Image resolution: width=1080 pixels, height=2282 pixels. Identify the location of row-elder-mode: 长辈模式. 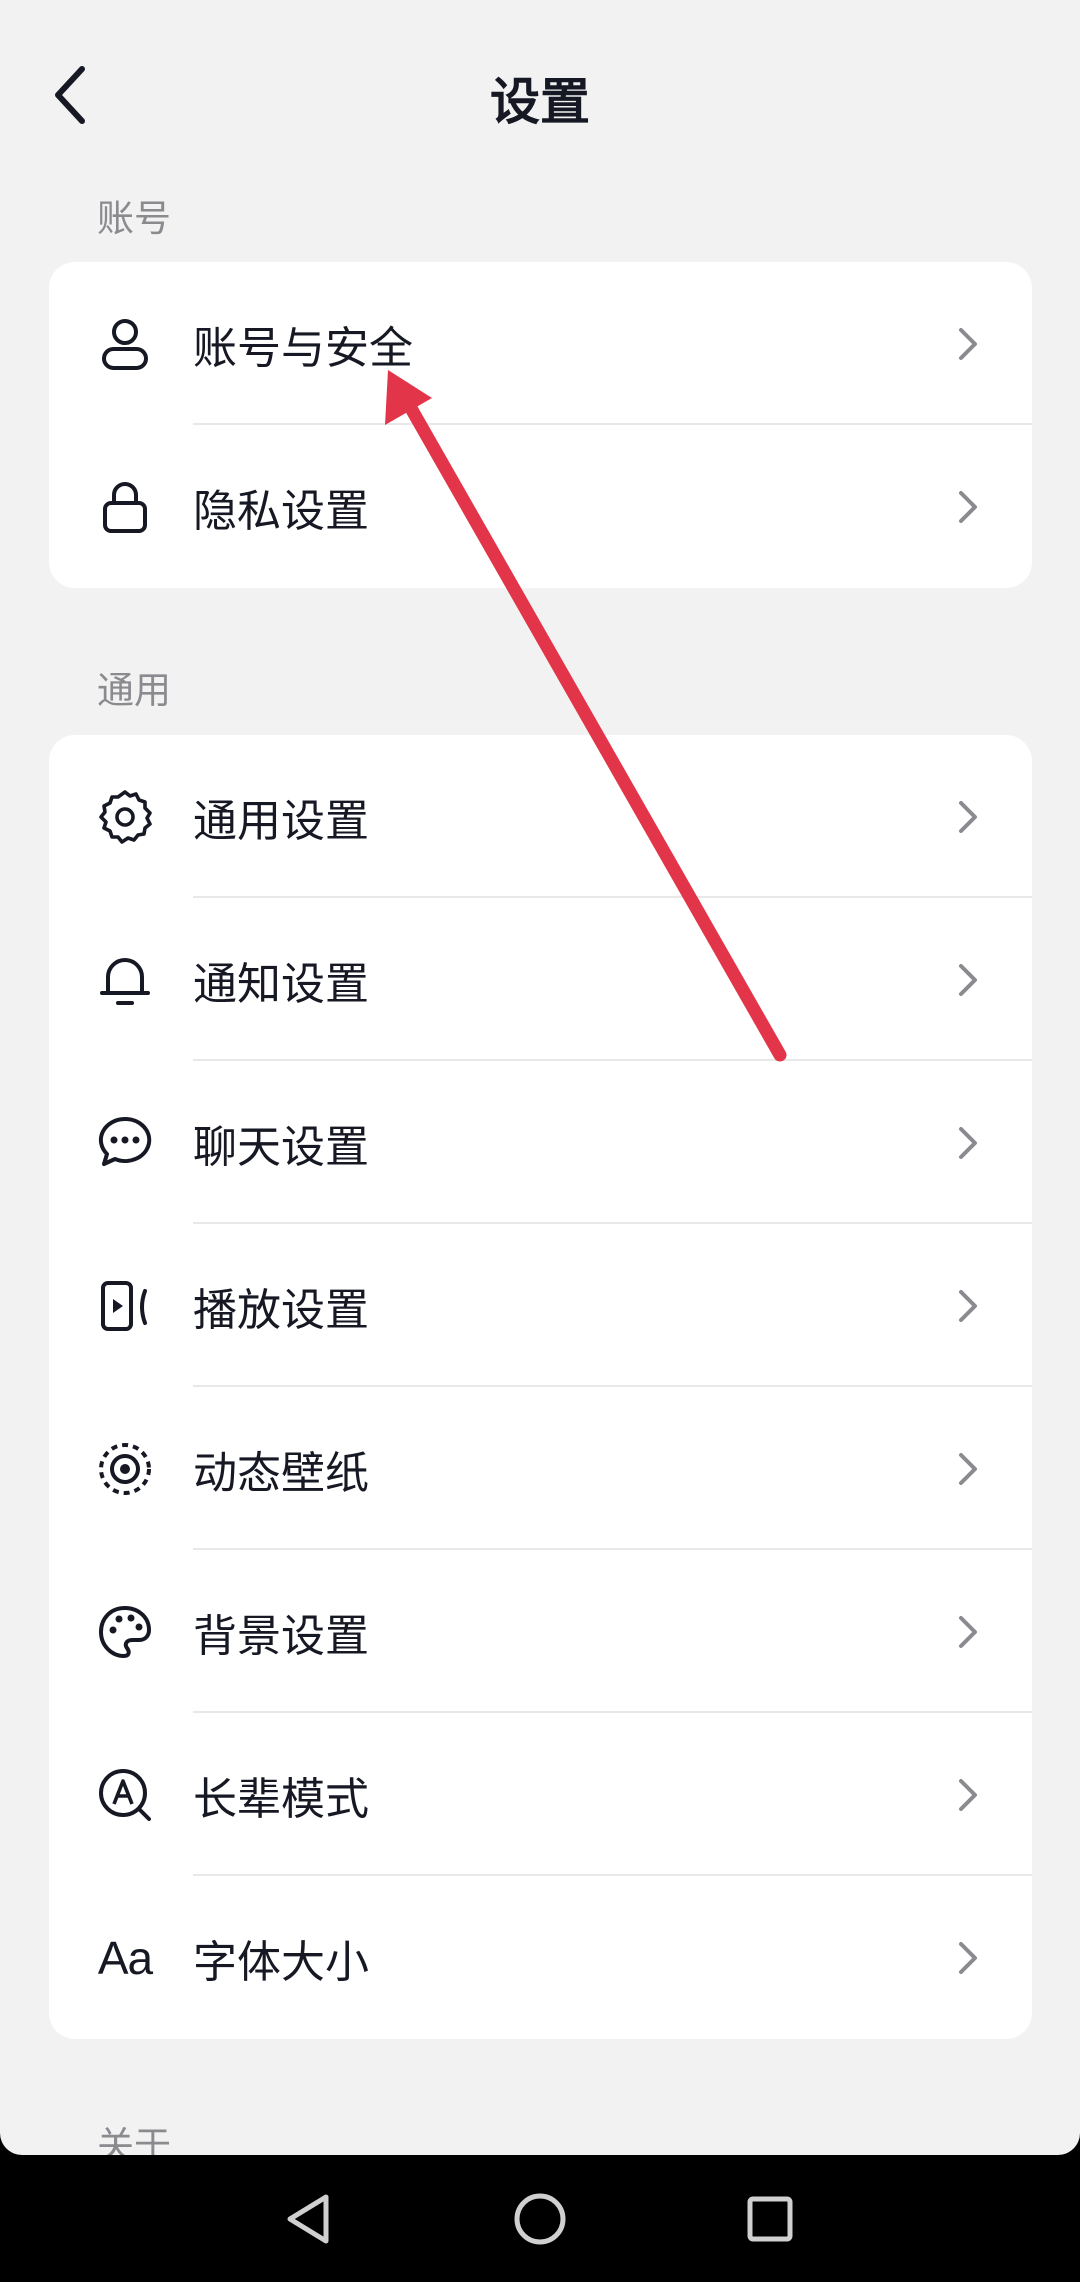
(540, 1794).